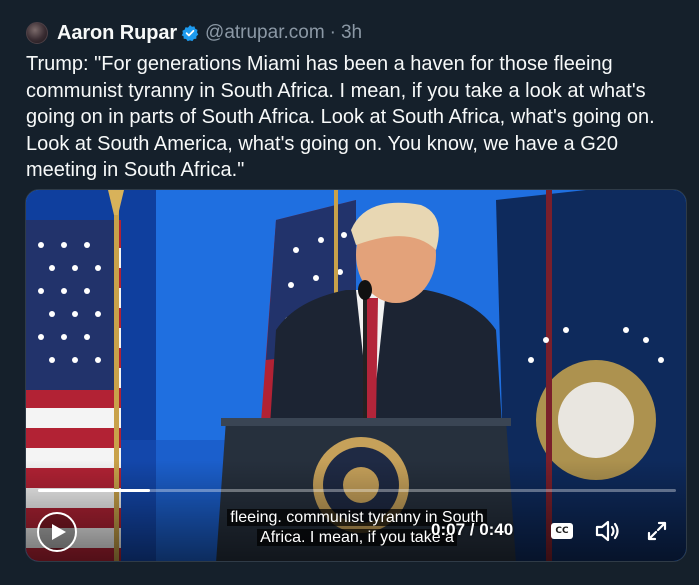 This screenshot has height=585, width=699. Describe the element at coordinates (265, 33) in the screenshot. I see `author-handle: @atrupar.com` at that location.